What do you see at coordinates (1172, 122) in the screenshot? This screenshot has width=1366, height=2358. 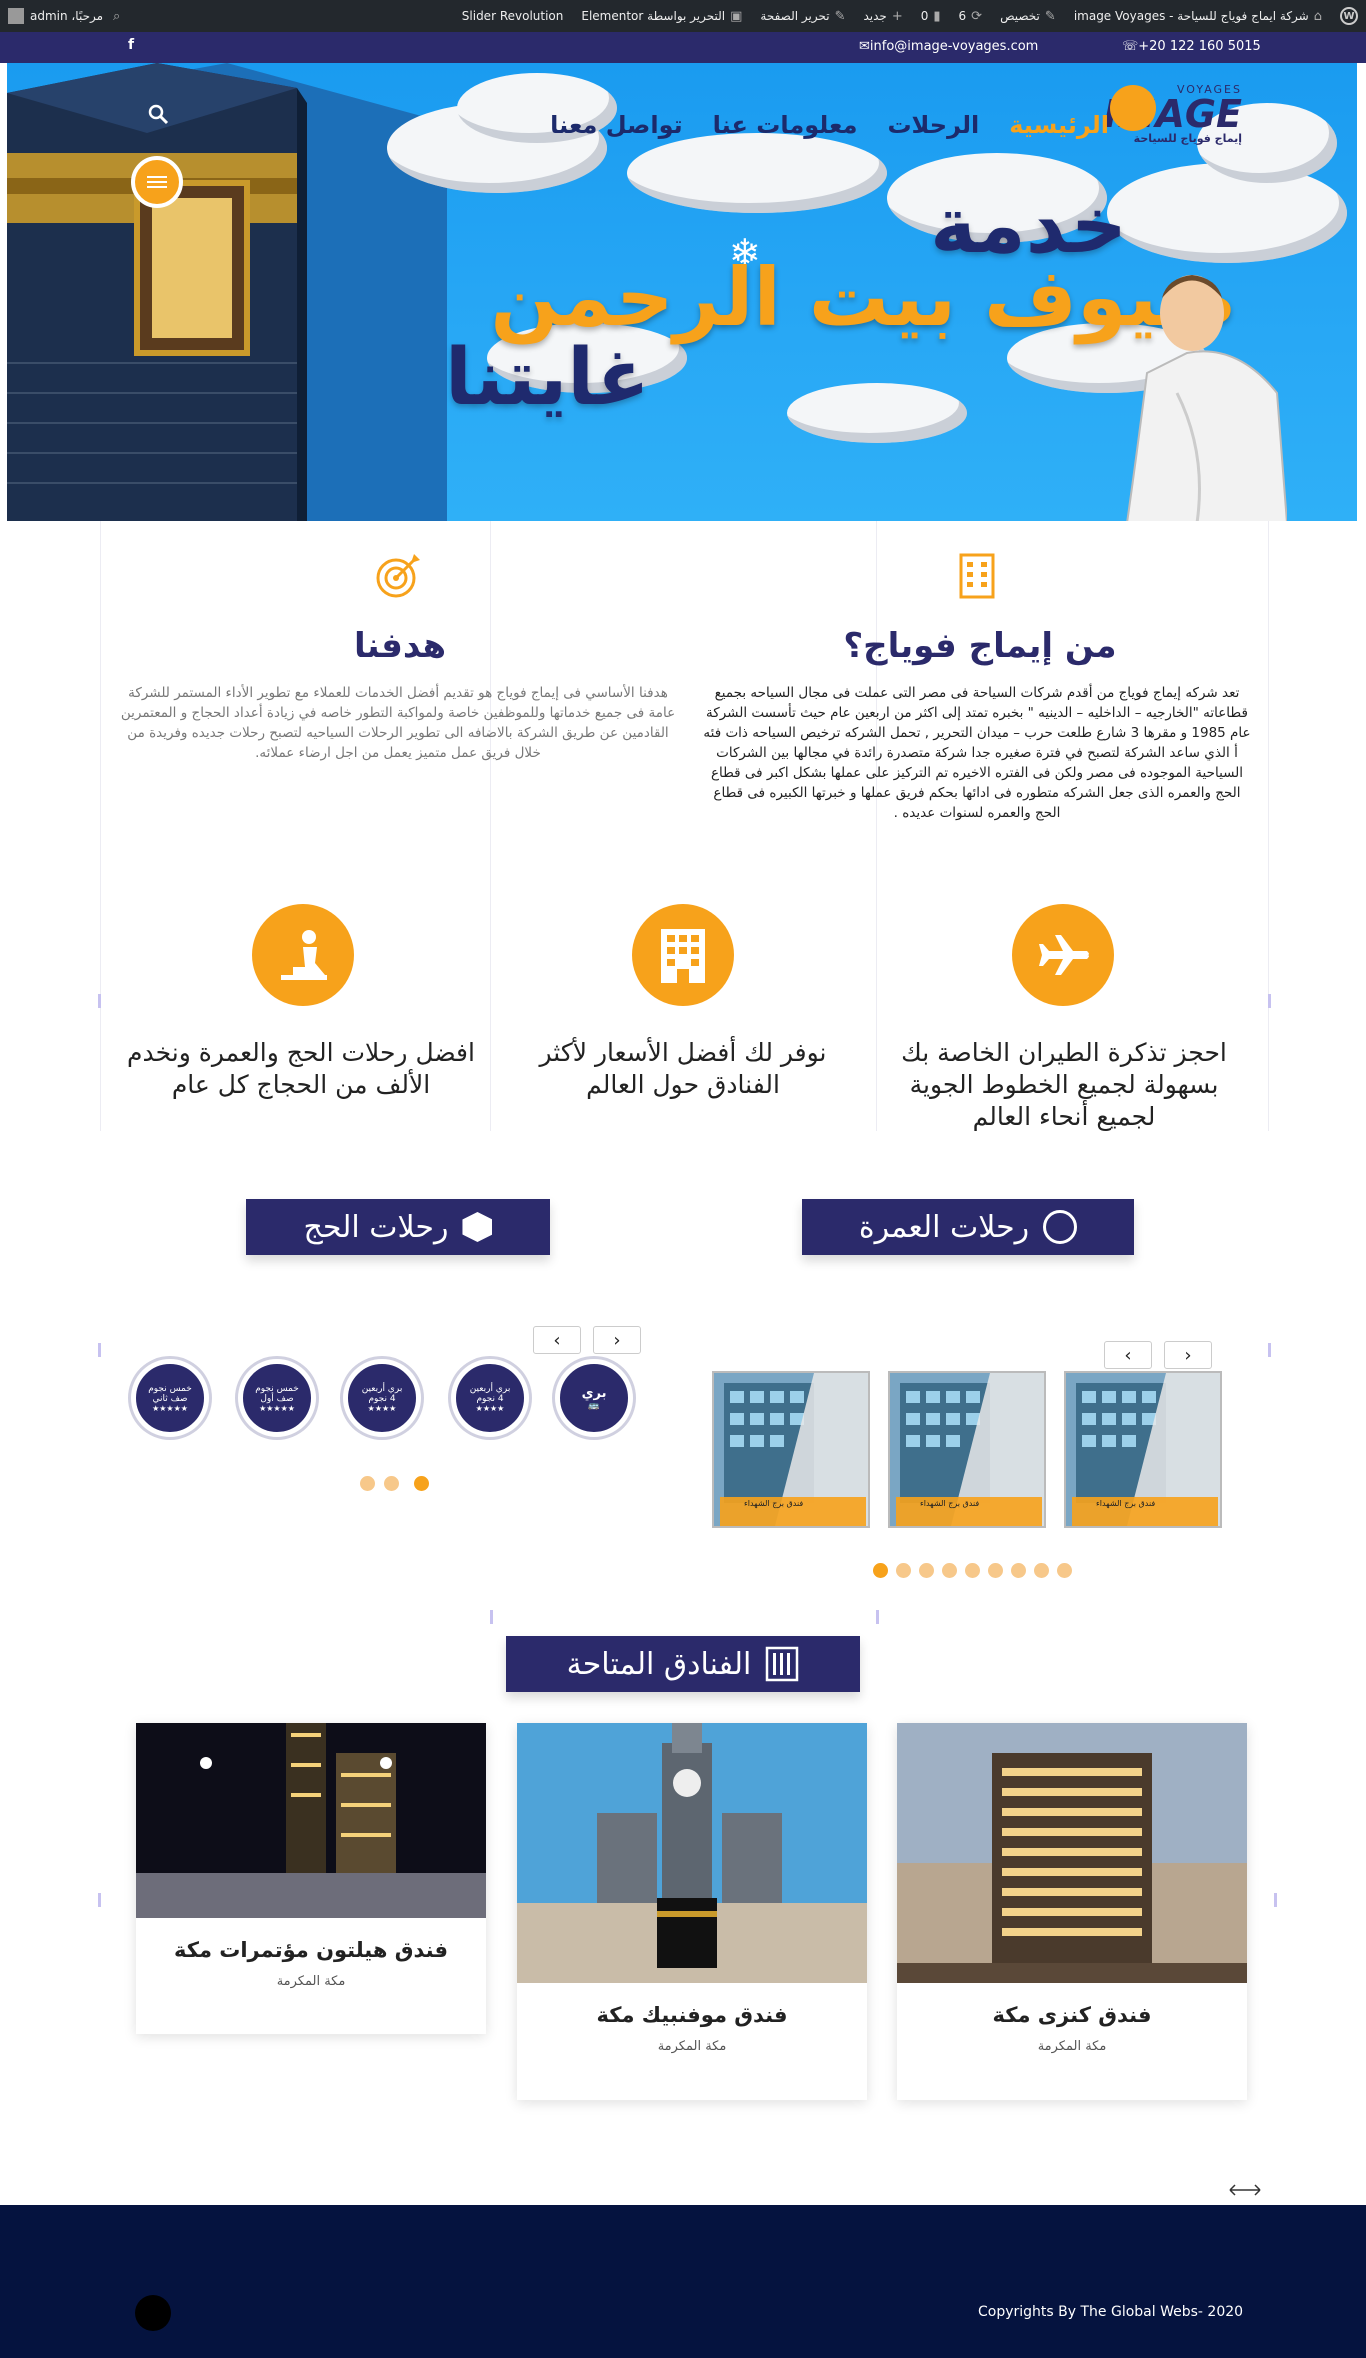 I see `site-logo: VOYAGES IMAGE إيماج فوياج للسياحة` at bounding box center [1172, 122].